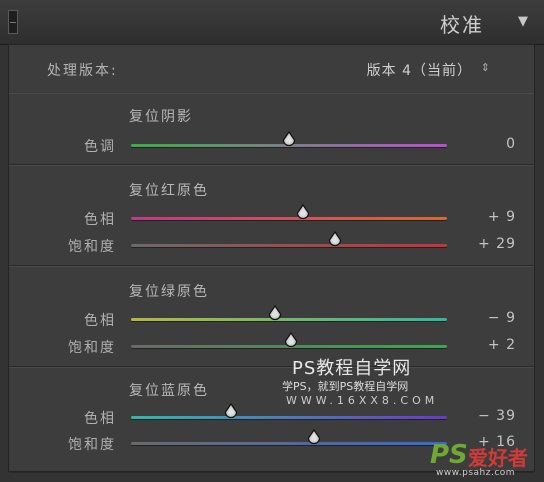  I want to click on brand-cn: 爱好者, so click(498, 458).